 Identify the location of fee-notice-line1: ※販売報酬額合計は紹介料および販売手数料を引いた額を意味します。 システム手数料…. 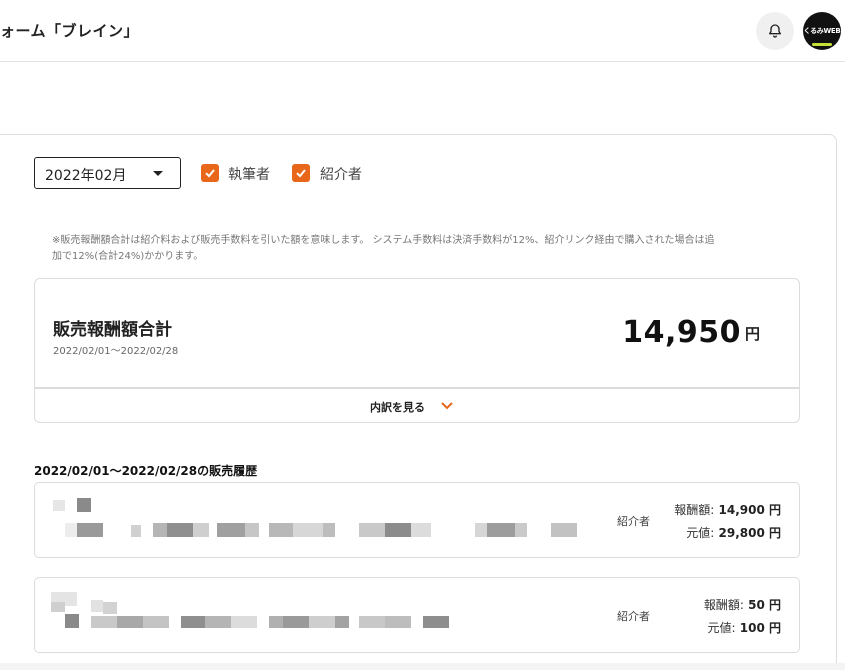
(383, 240).